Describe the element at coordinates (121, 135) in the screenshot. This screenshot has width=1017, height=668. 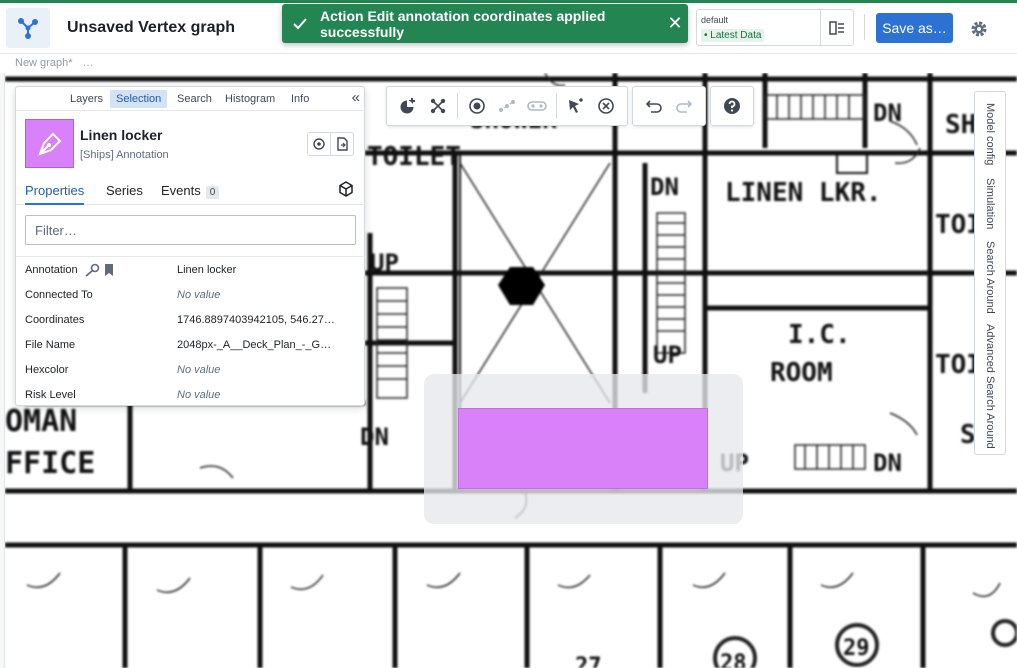
I see `object-title: Linen locker` at that location.